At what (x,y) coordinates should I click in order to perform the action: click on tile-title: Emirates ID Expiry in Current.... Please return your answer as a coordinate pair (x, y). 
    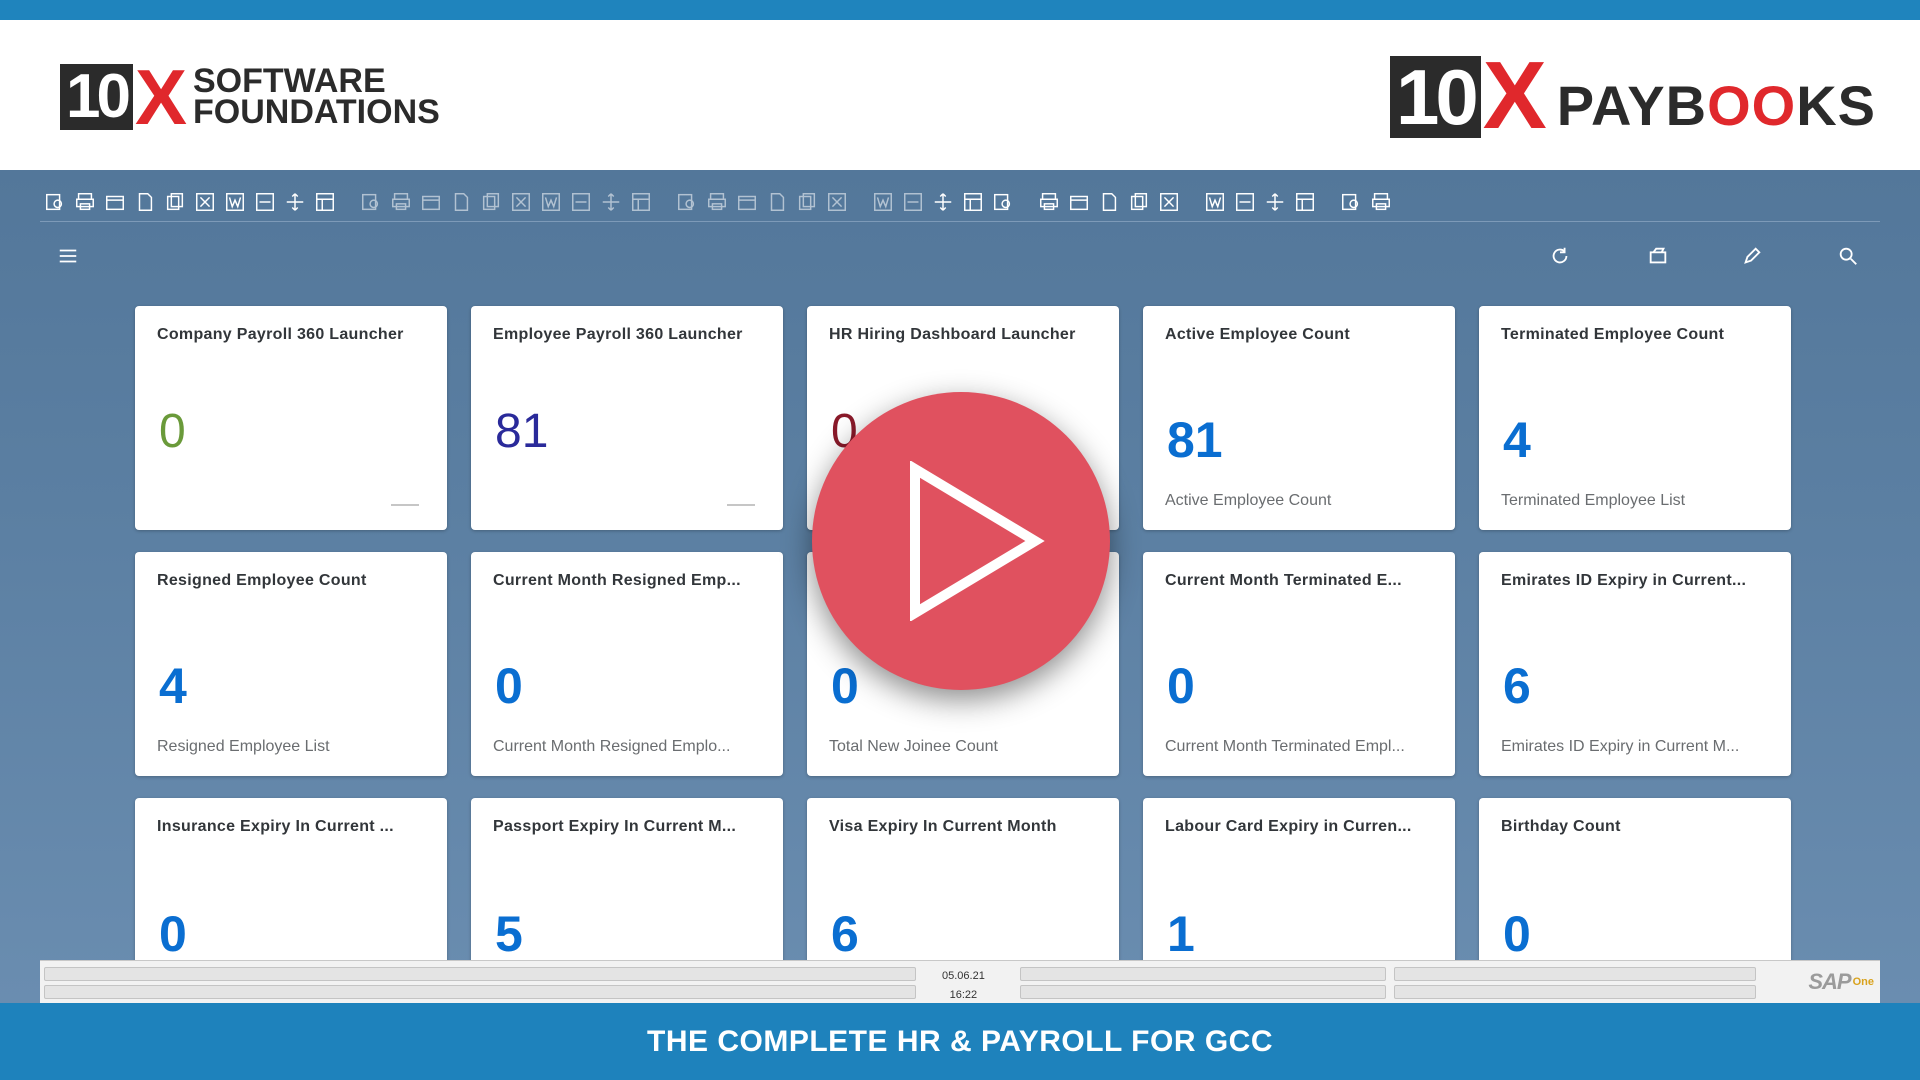
    Looking at the image, I should click on (1624, 580).